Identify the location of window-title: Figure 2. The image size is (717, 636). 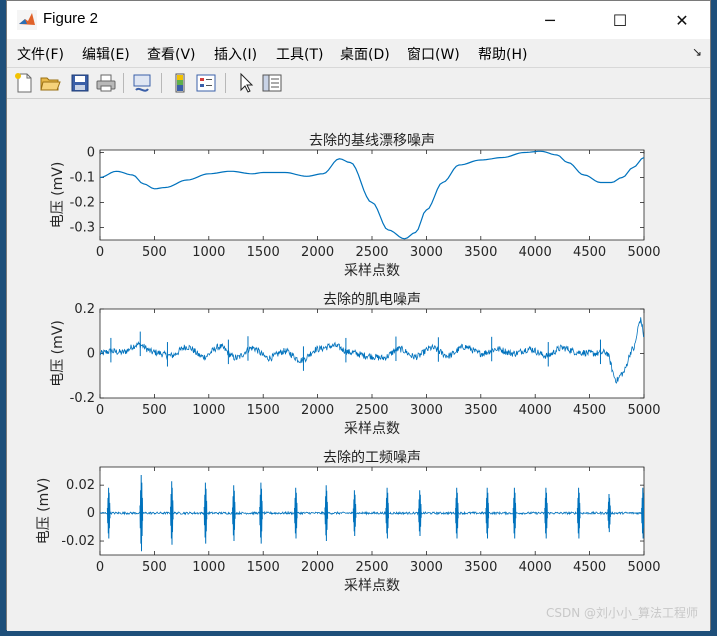
(71, 18).